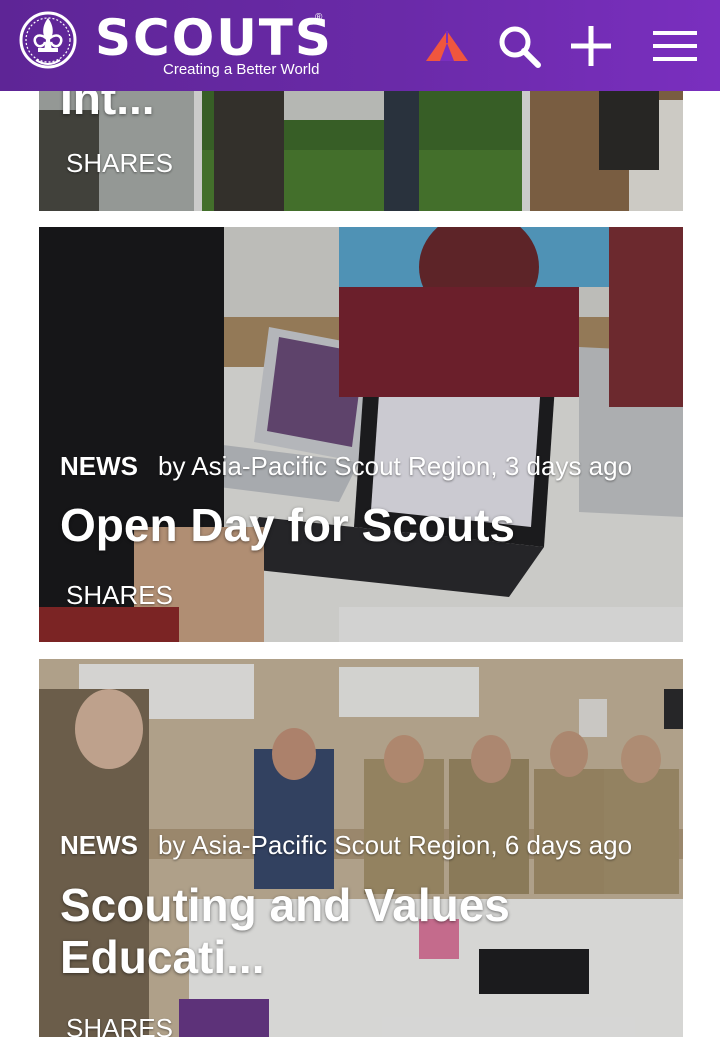  What do you see at coordinates (99, 845) in the screenshot?
I see `article-3-category: NEWS` at bounding box center [99, 845].